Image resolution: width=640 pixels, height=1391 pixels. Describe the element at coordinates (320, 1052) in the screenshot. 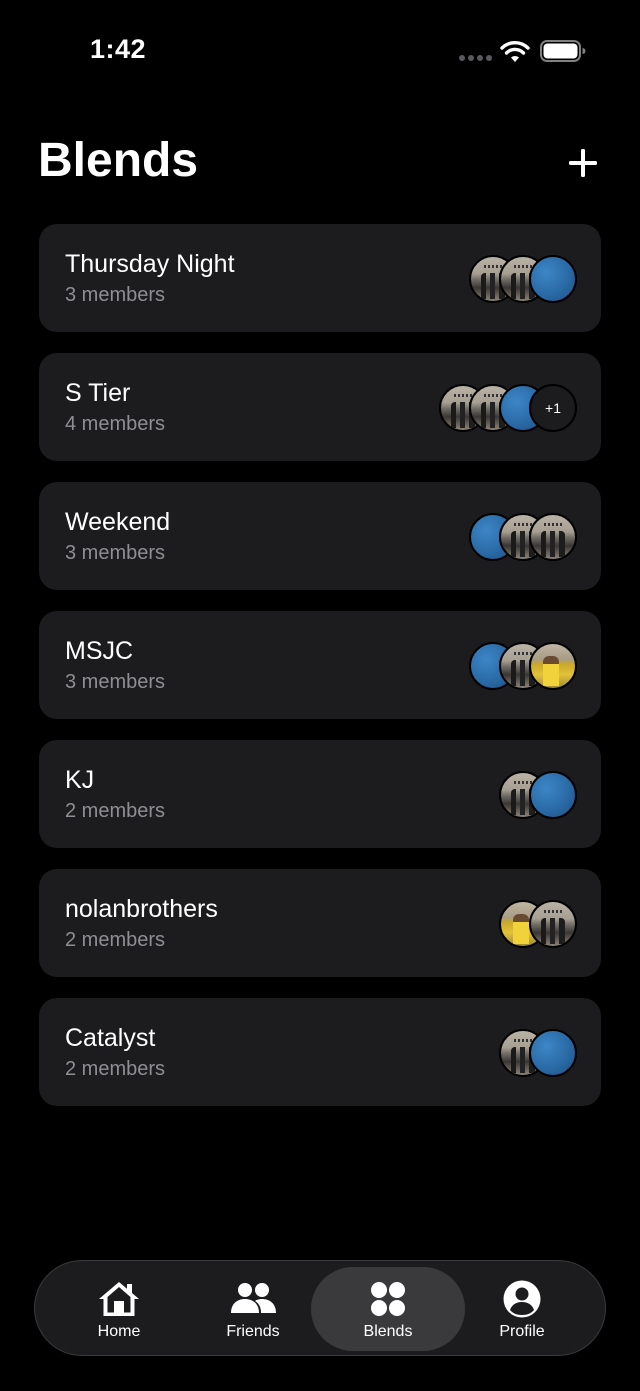

I see `blend-card: Catalyst 2 members` at that location.